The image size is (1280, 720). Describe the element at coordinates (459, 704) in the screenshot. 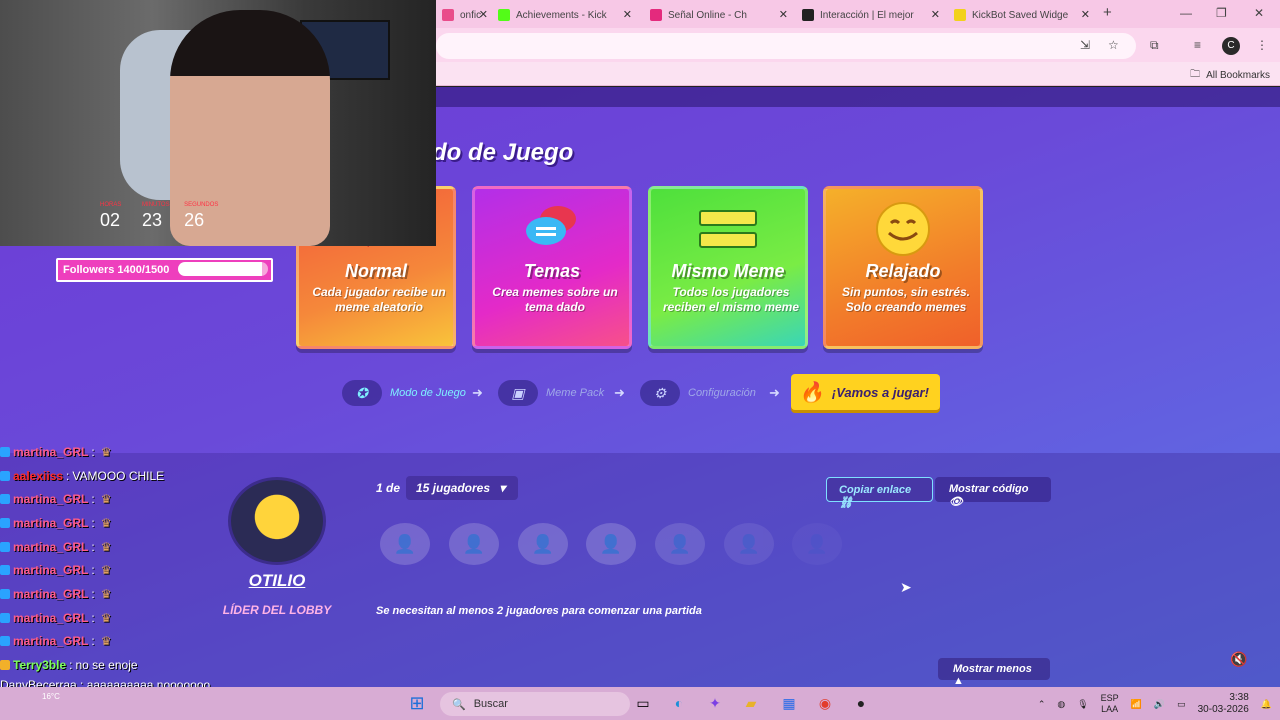

I see `search-icon: 🔍` at that location.